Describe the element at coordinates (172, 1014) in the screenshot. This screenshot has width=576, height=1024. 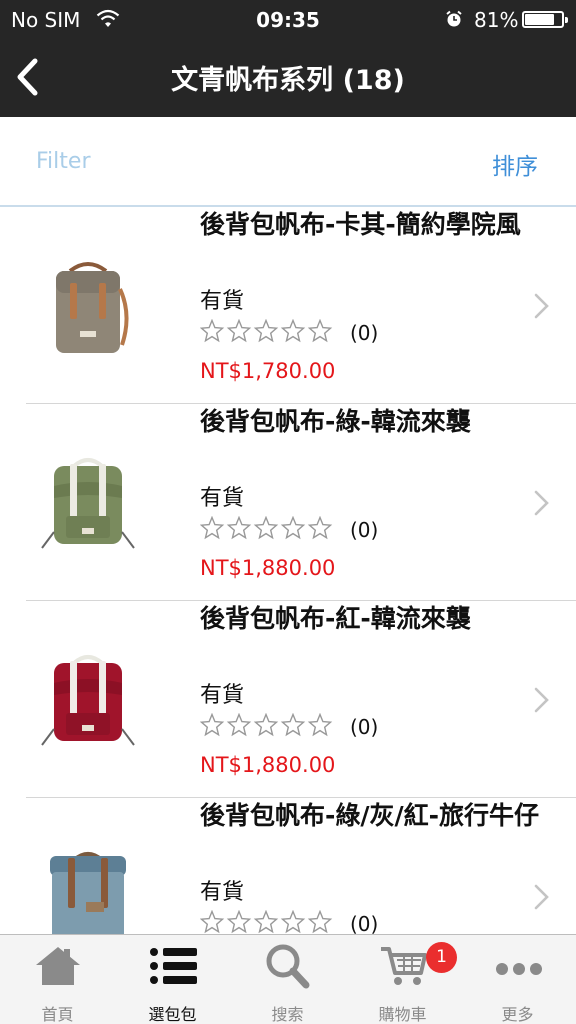
I see `tab-label: 選包包` at that location.